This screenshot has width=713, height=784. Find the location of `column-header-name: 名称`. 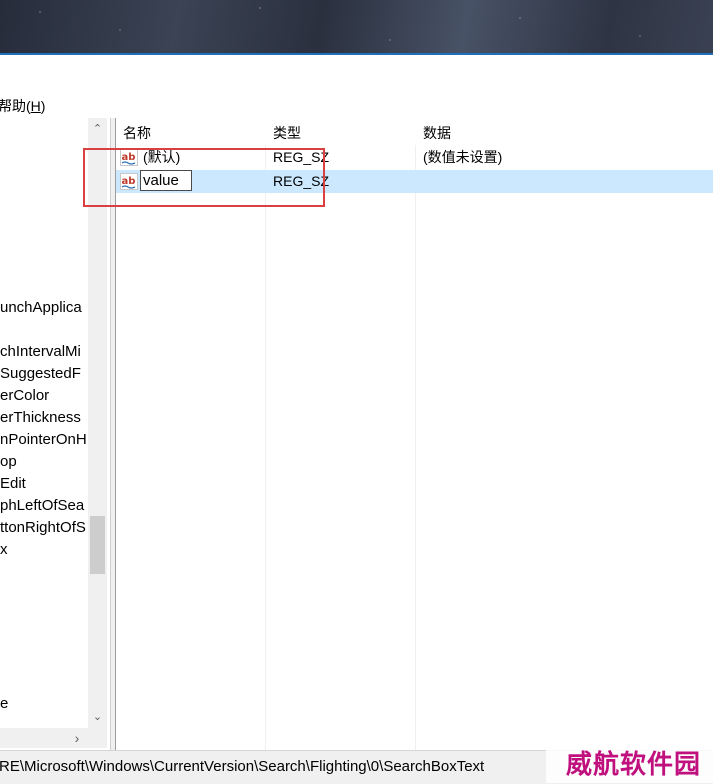

column-header-name: 名称 is located at coordinates (137, 131).